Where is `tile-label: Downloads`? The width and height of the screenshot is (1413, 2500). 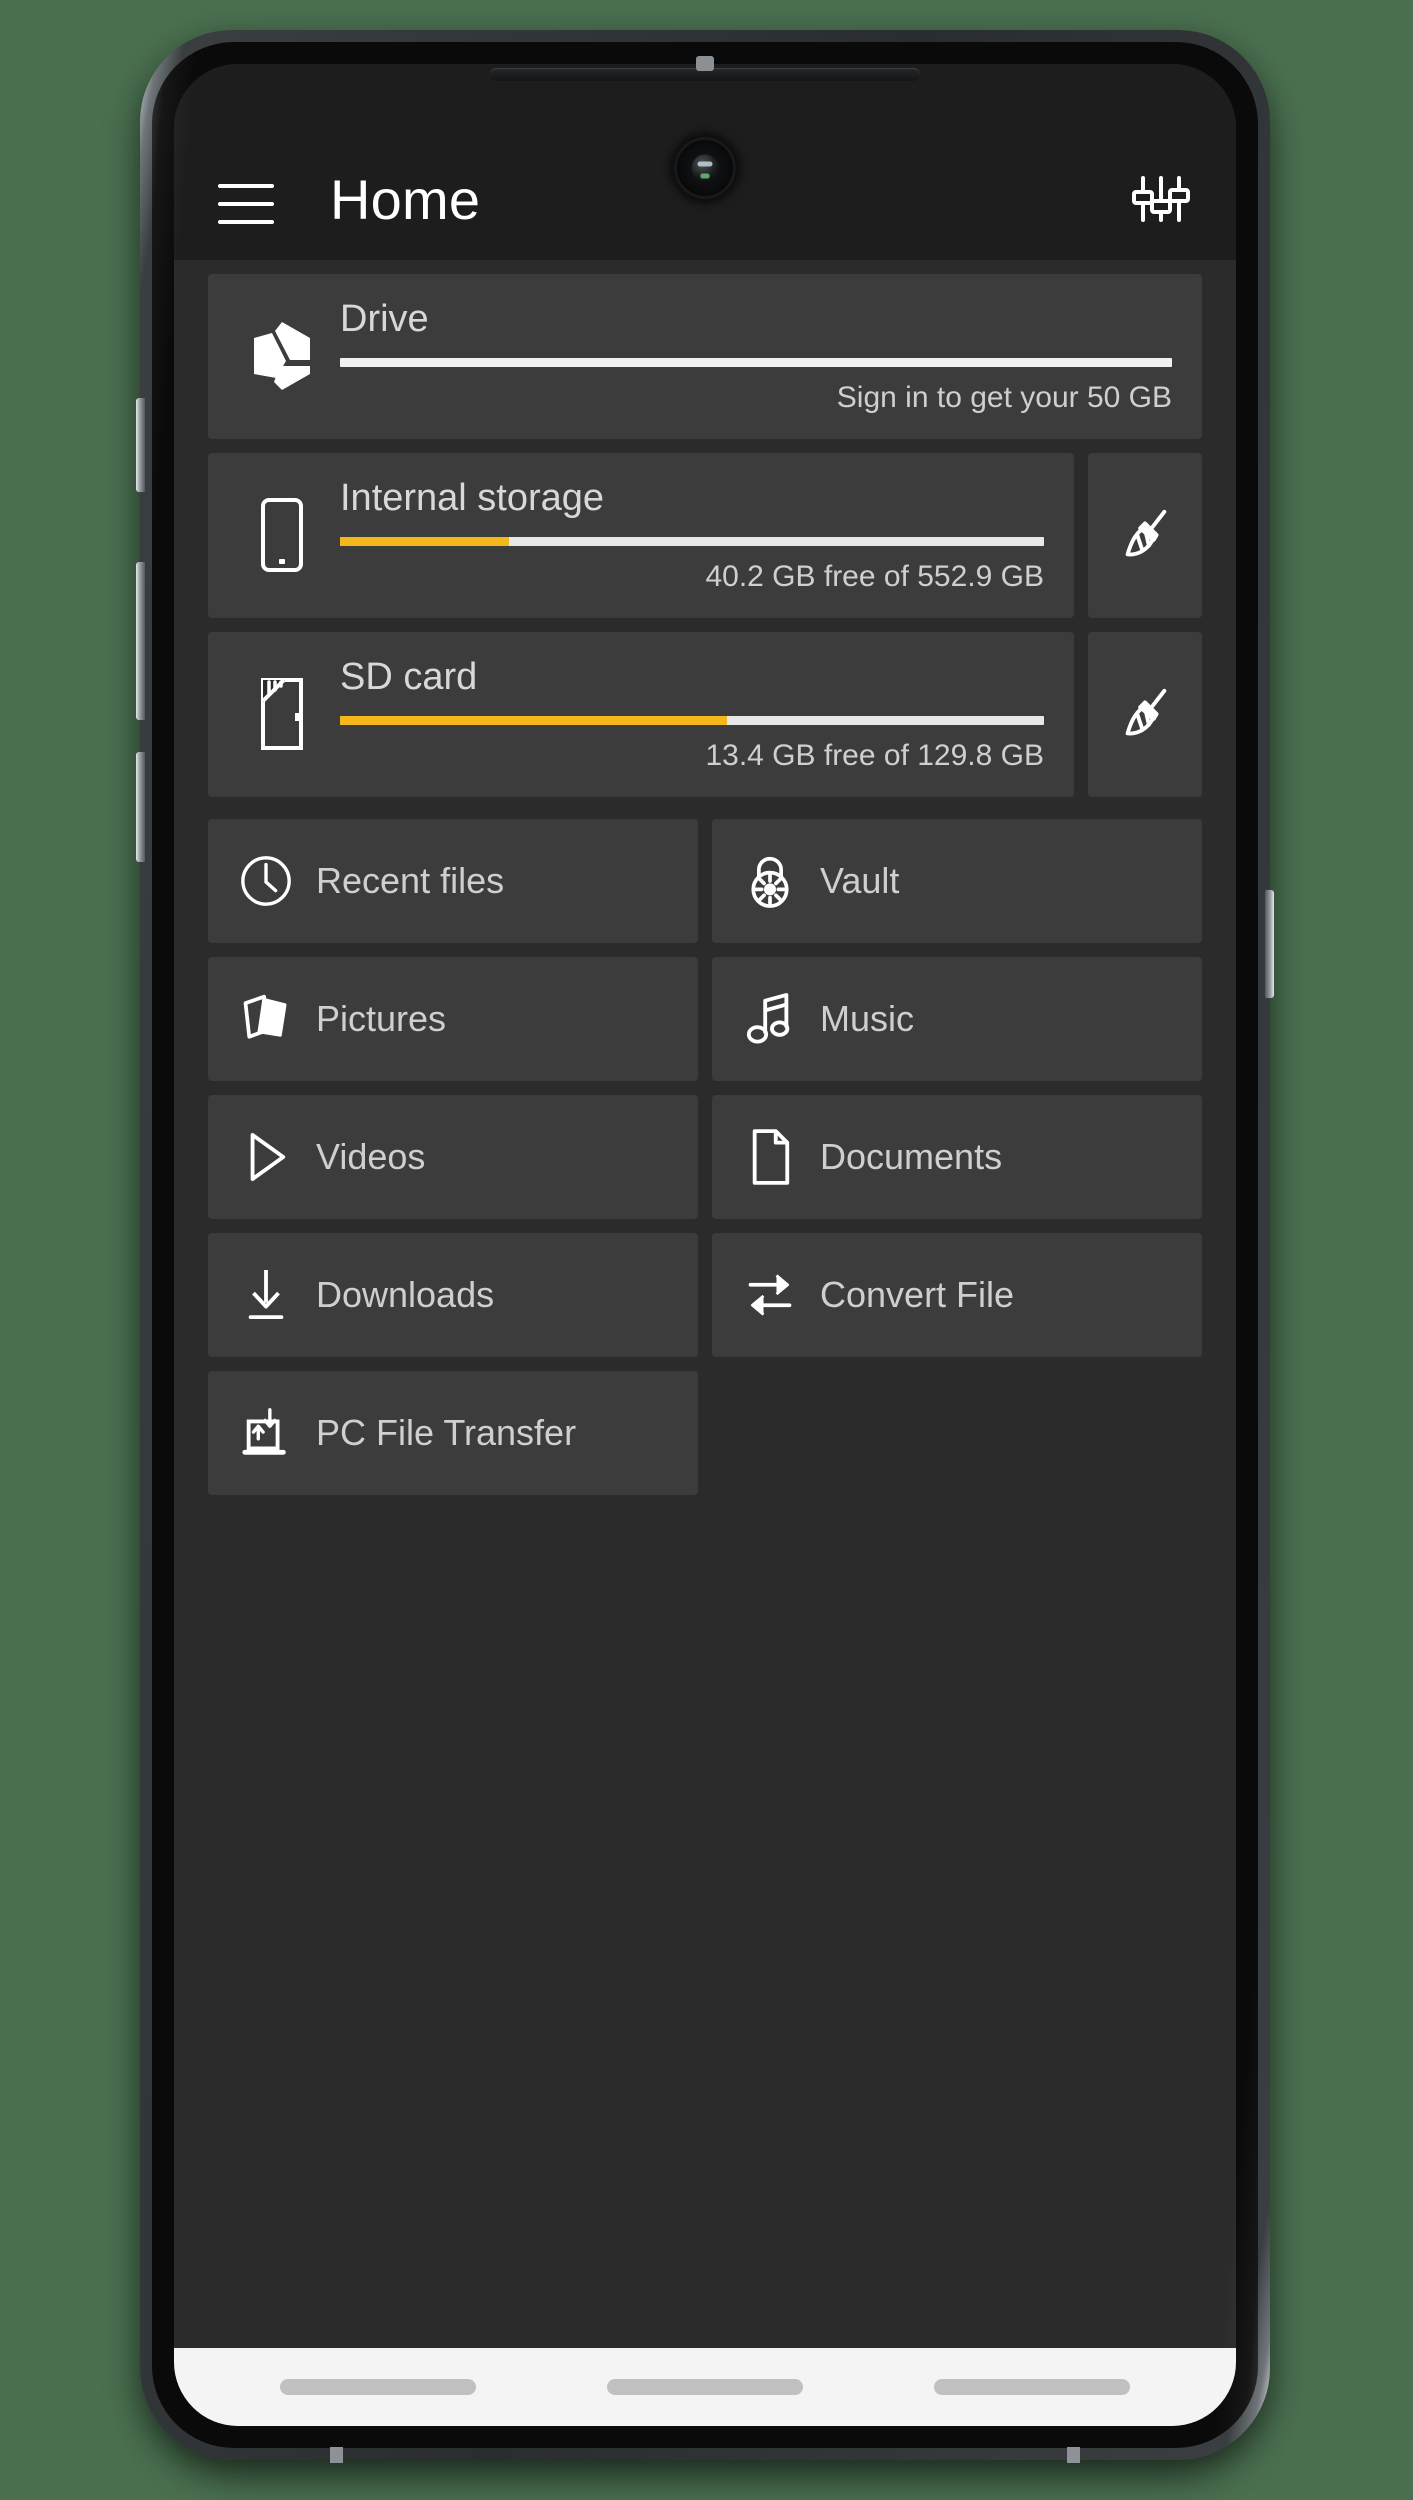 tile-label: Downloads is located at coordinates (405, 1294).